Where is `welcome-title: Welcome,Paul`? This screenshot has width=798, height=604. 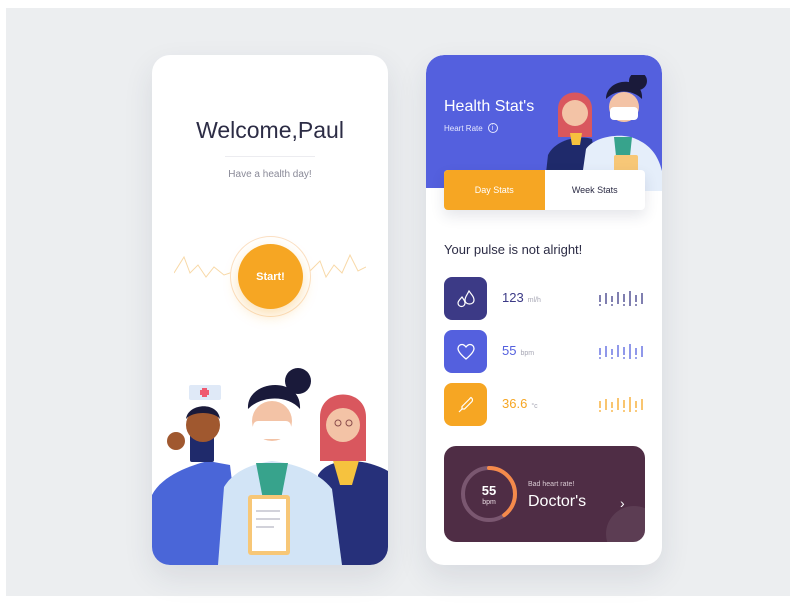 welcome-title: Welcome,Paul is located at coordinates (270, 130).